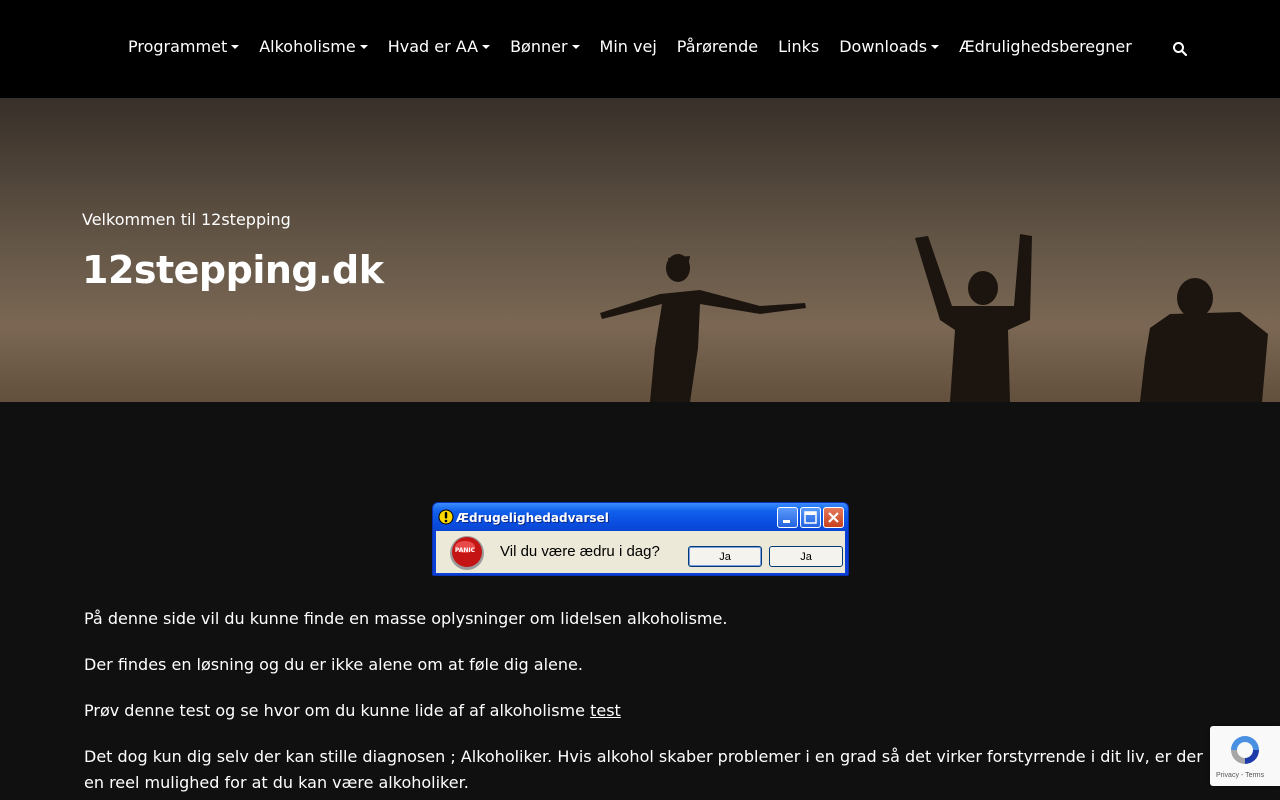 This screenshot has height=800, width=1280. I want to click on dialog-title: Ædrugelighedadvarsel, so click(532, 518).